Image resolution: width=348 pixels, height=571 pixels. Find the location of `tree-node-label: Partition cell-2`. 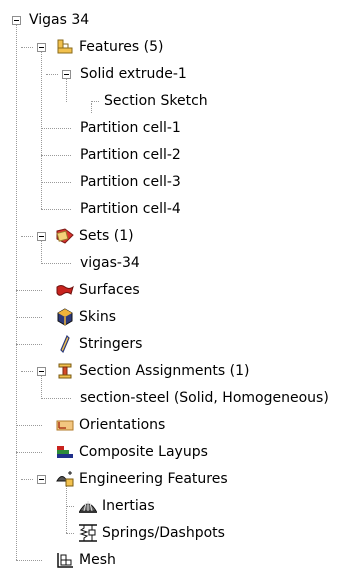

tree-node-label: Partition cell-2 is located at coordinates (130, 155).